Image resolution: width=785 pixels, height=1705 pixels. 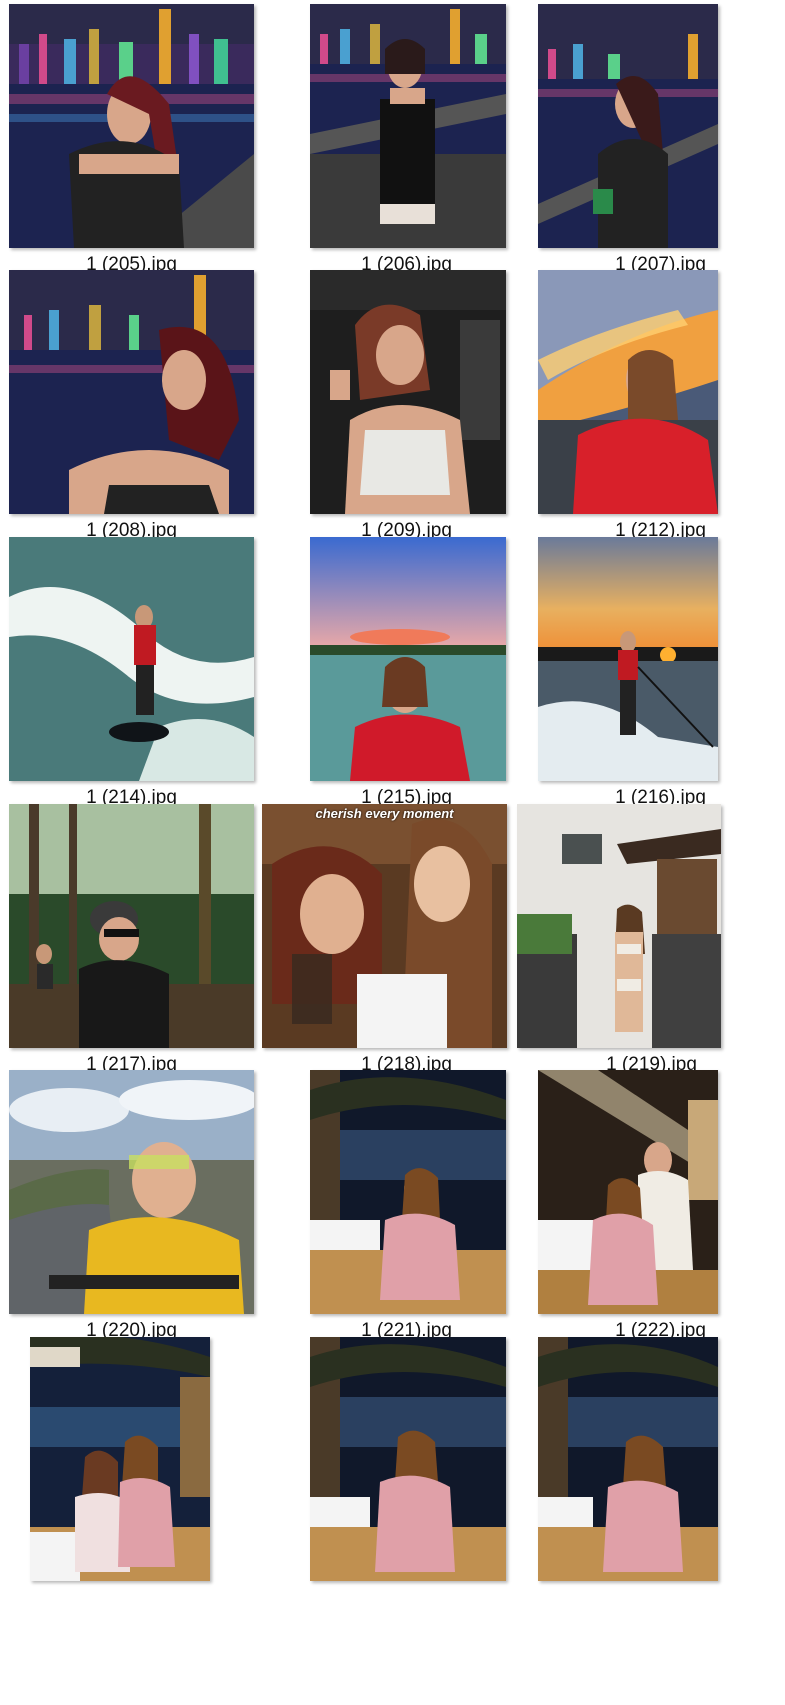 I want to click on file-item: 1 (217).jpg, so click(x=131, y=944).